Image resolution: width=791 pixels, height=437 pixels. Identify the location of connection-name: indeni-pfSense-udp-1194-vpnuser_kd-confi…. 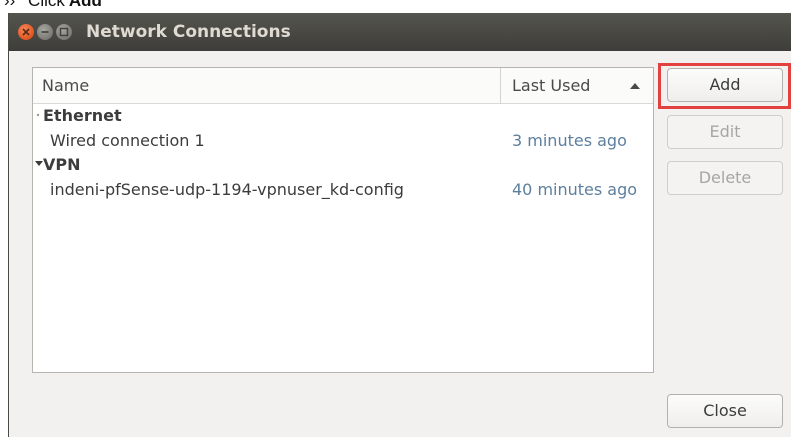
(227, 189).